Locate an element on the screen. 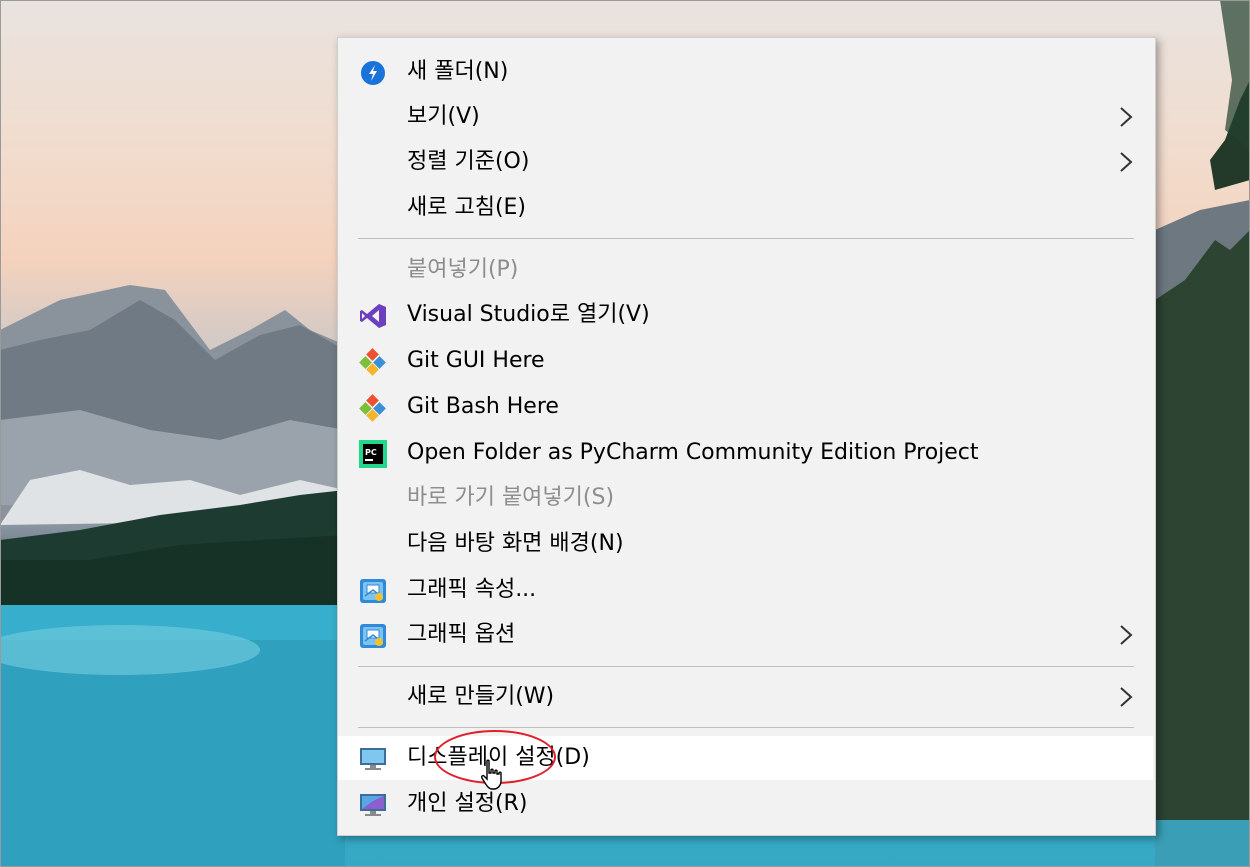 This screenshot has width=1250, height=867. menu-item-label: 새로 만들기(W) is located at coordinates (481, 696).